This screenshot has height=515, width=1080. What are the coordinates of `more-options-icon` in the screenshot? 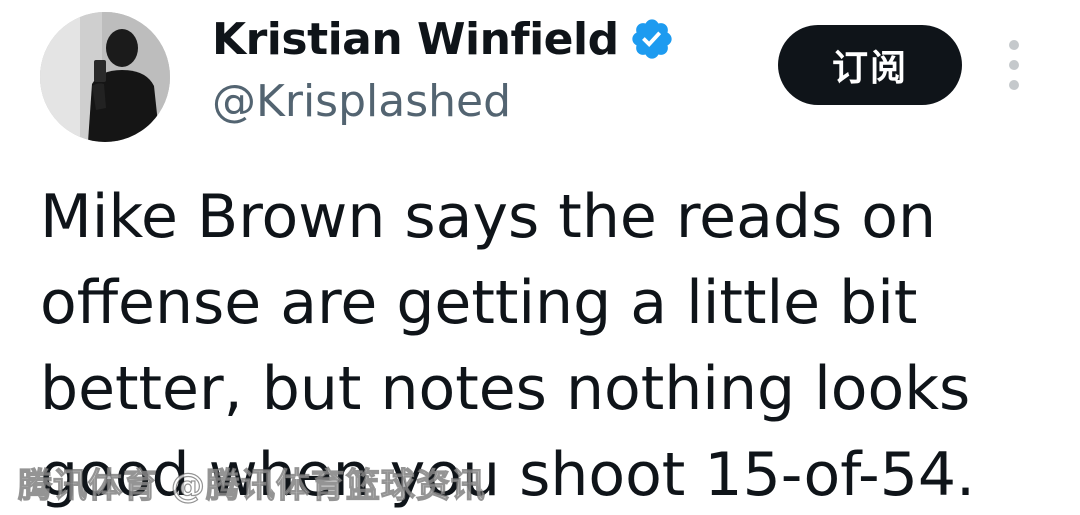 It's located at (1014, 65).